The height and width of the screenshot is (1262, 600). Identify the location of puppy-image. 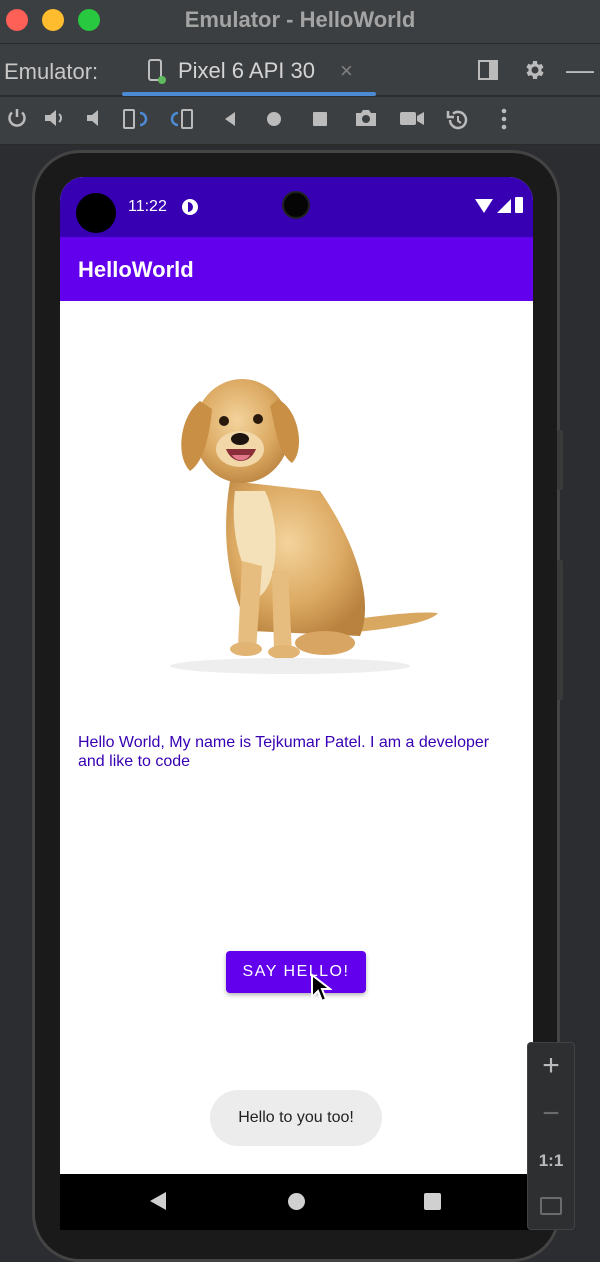
(305, 521).